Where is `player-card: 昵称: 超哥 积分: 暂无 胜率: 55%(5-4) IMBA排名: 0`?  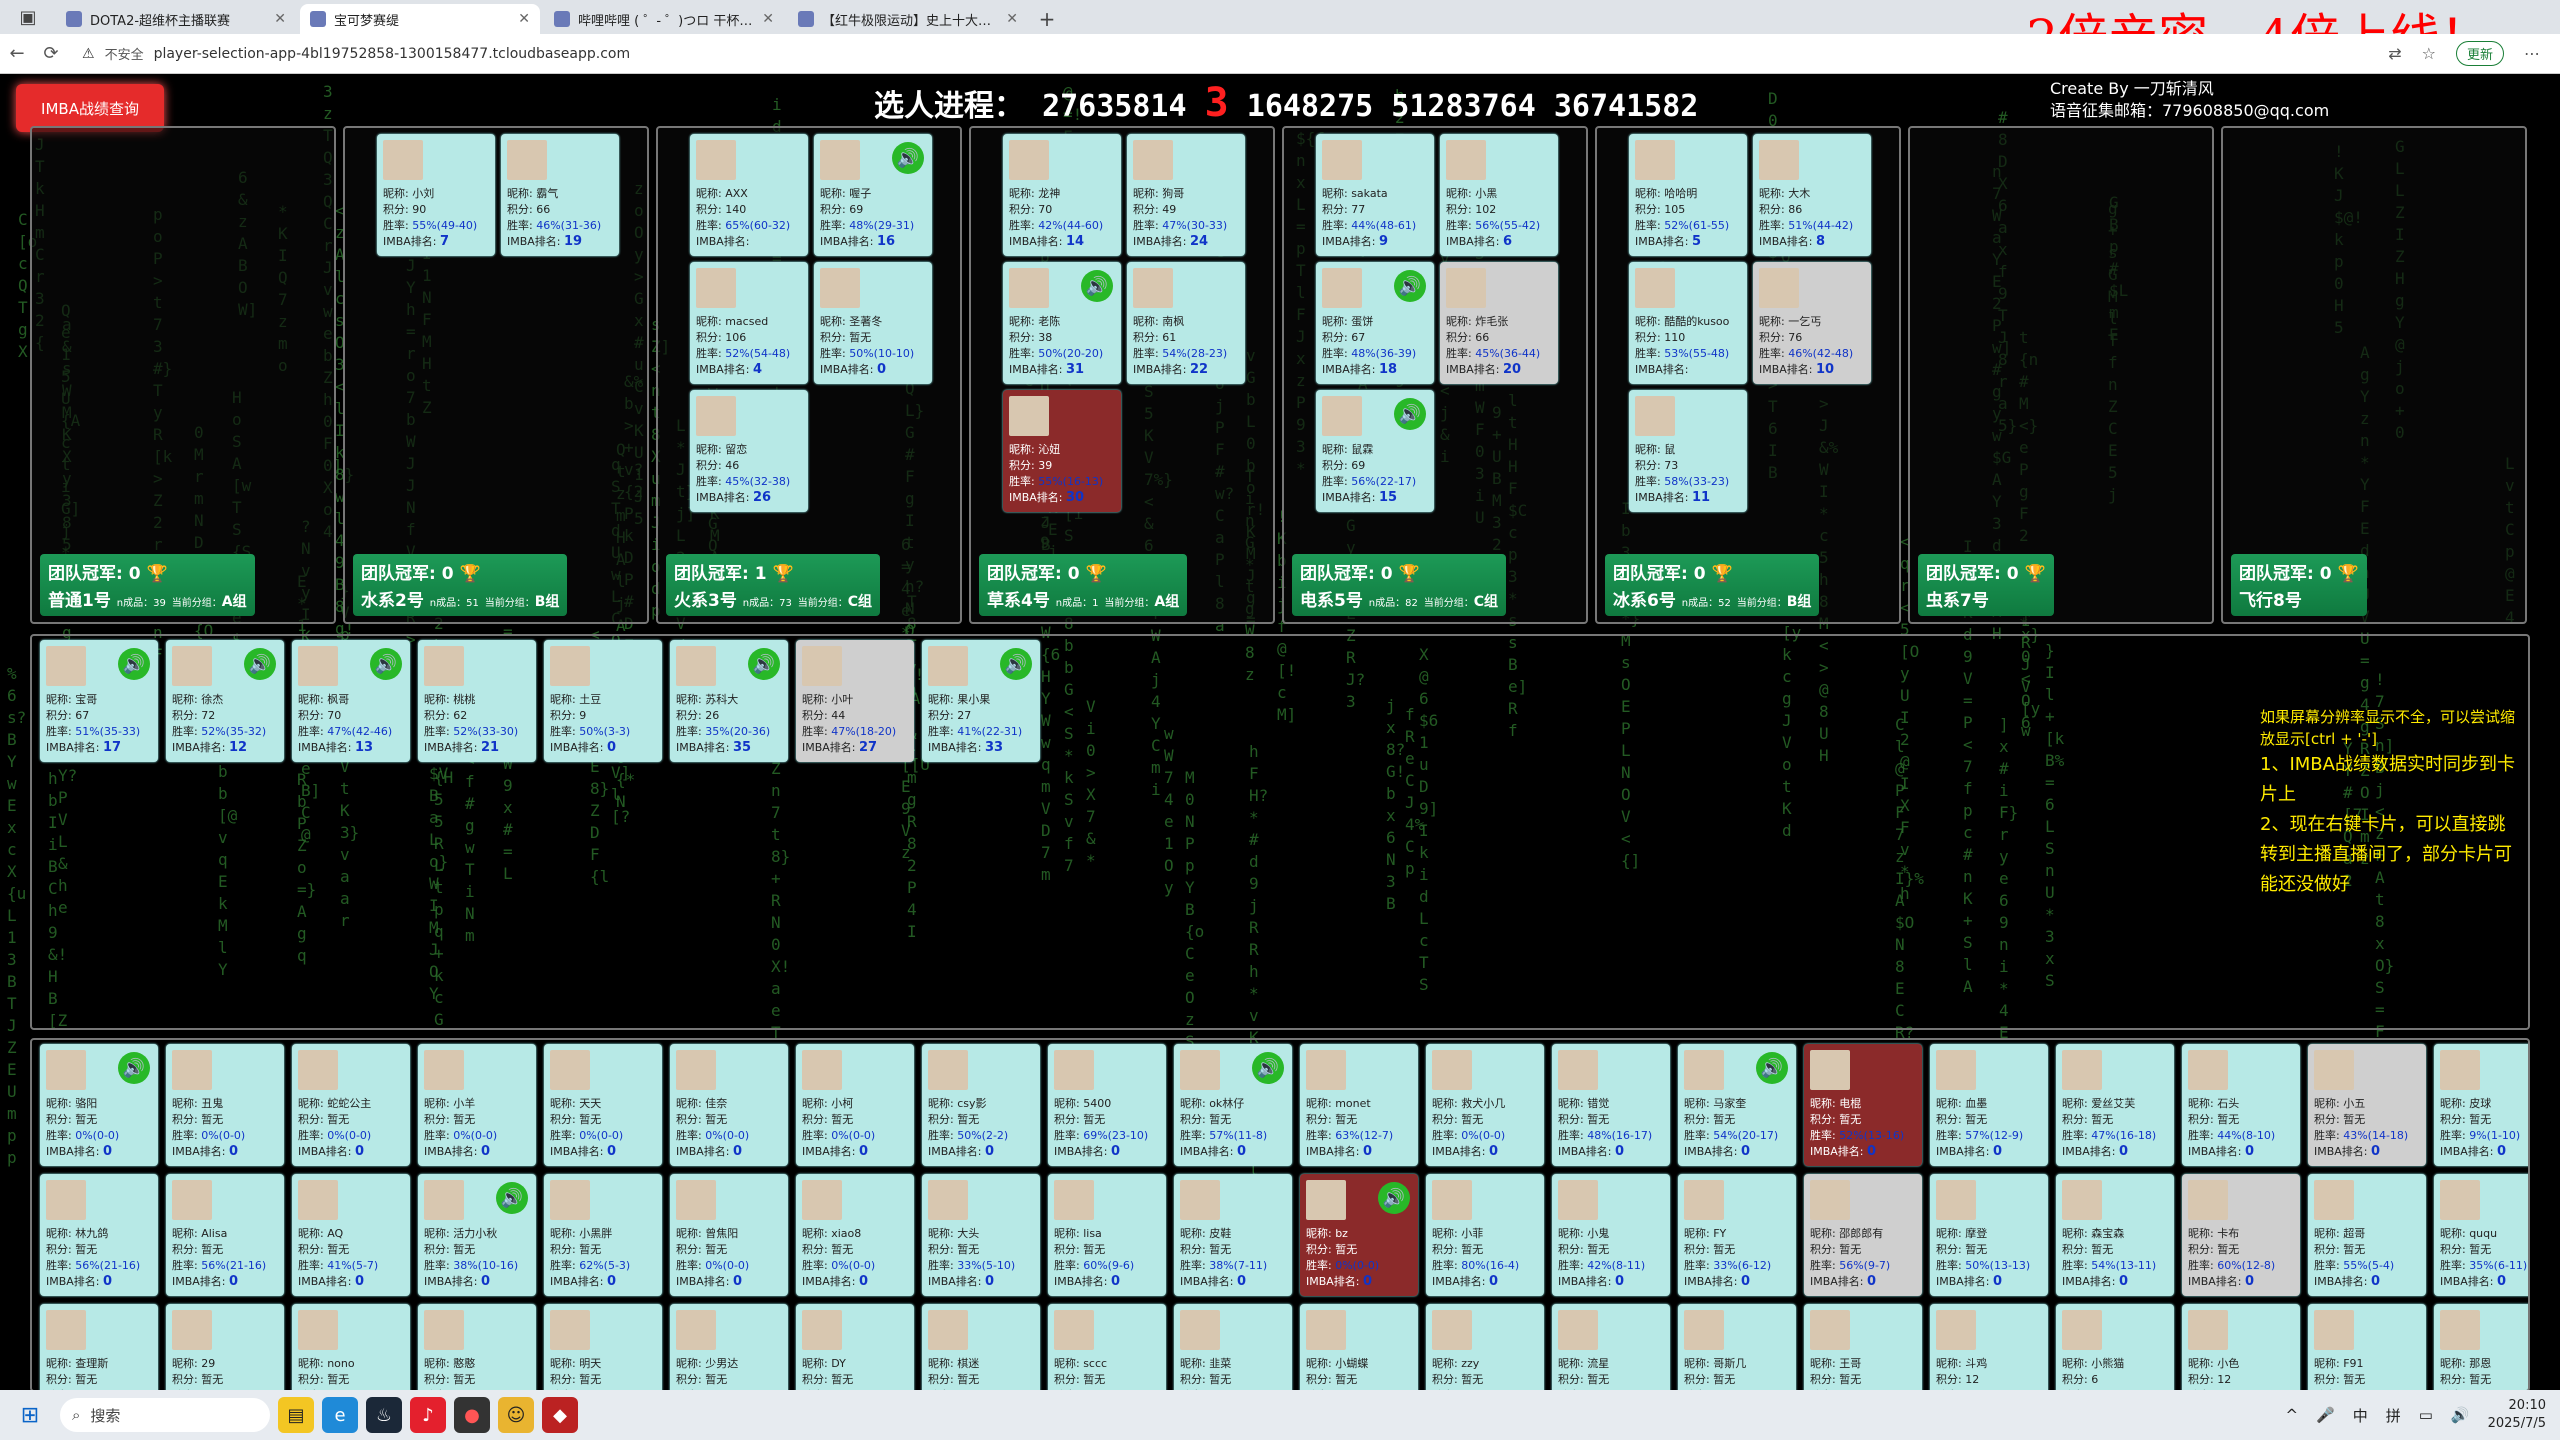 player-card: 昵称: 超哥 积分: 暂无 胜率: 55%(5-4) IMBA排名: 0 is located at coordinates (2367, 1235).